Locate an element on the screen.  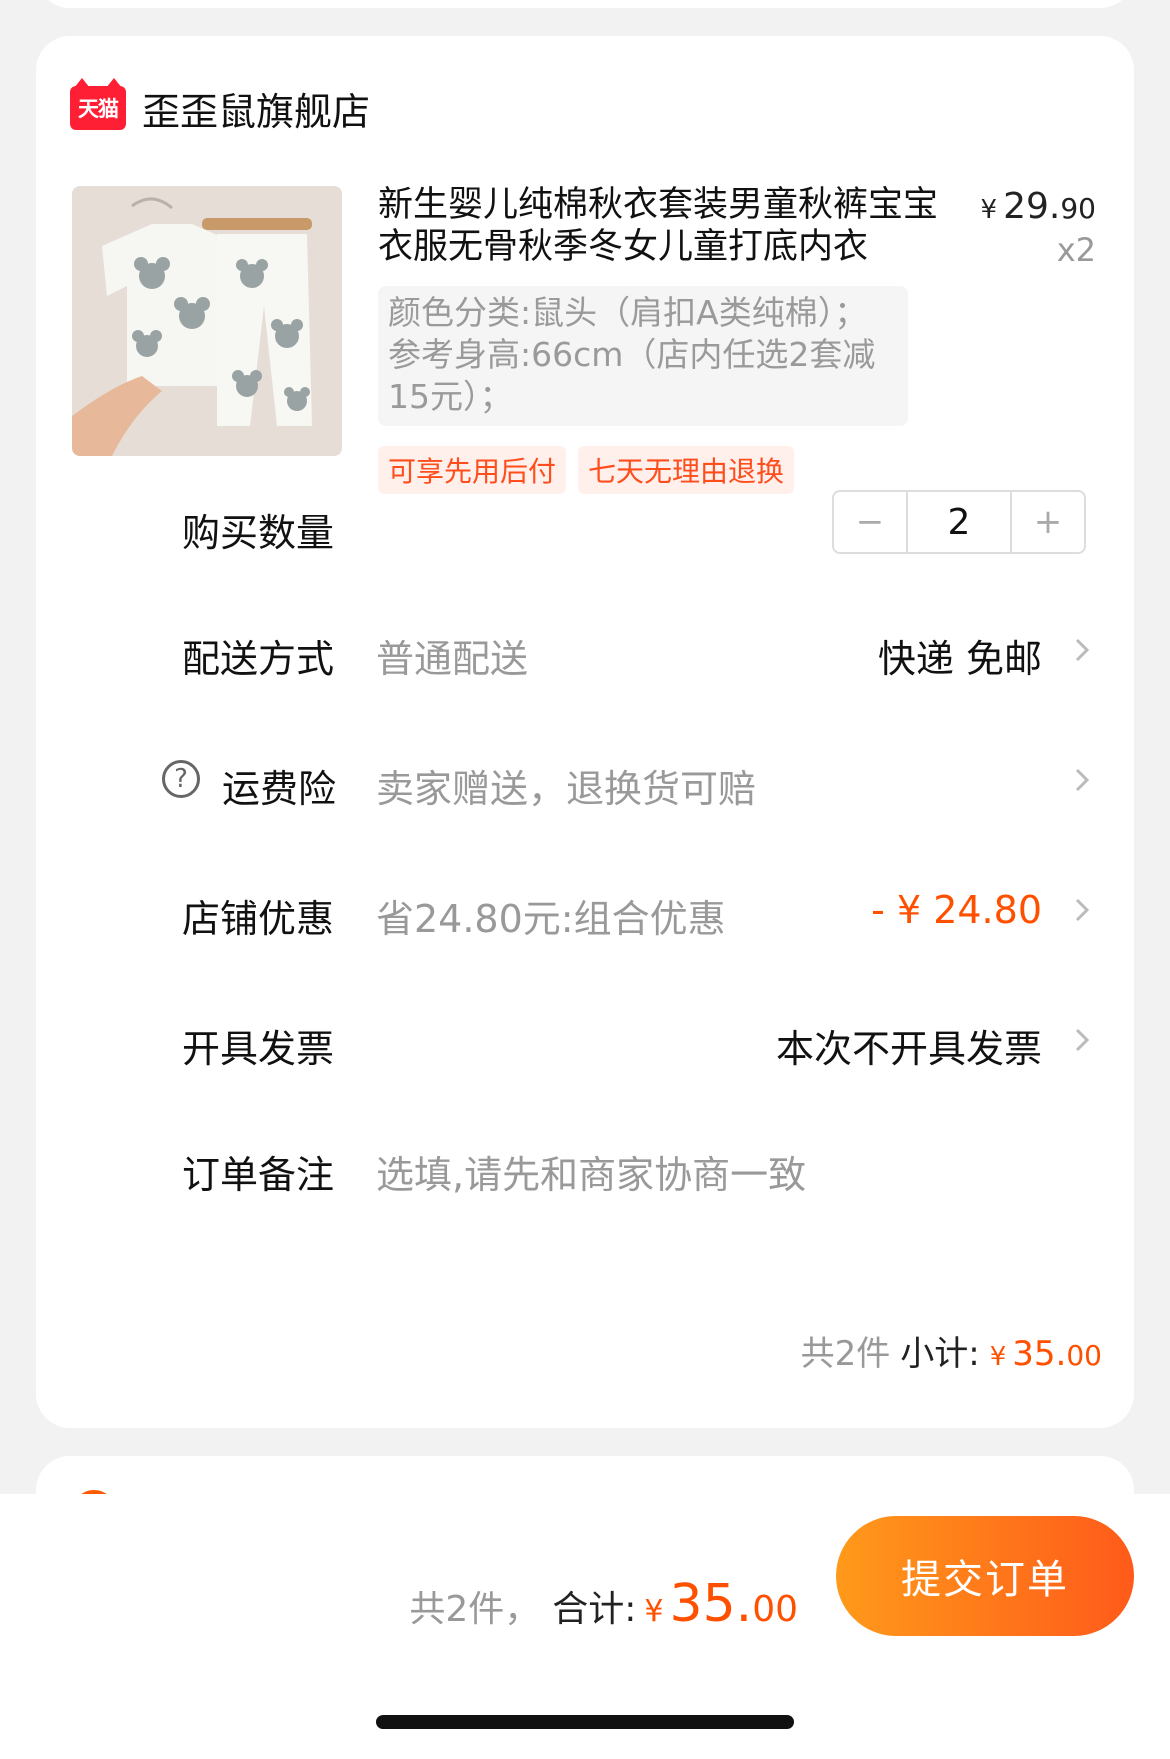
store-discount-row: 店铺优惠 省24.80元:组合优惠 - ¥ 24.80 is located at coordinates (585, 912).